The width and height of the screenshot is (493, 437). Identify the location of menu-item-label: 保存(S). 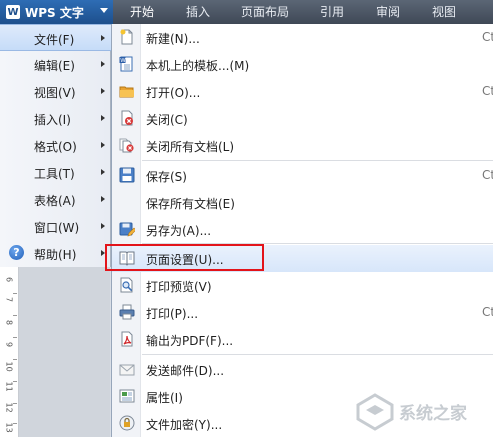
(166, 177).